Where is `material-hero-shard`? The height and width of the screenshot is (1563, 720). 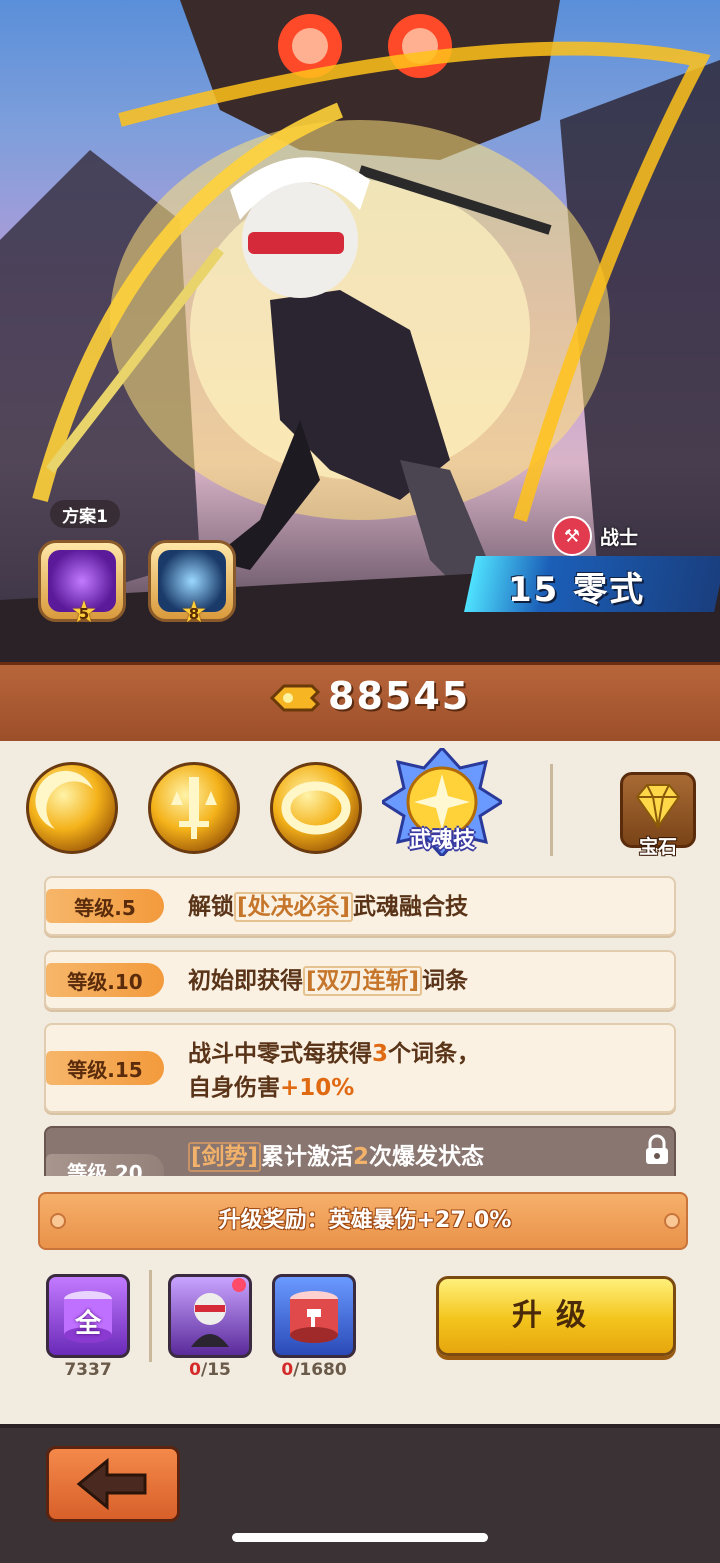
material-hero-shard is located at coordinates (210, 1316).